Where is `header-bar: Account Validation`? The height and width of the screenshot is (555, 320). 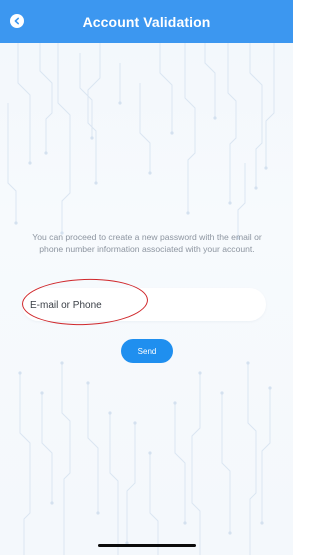
header-bar: Account Validation is located at coordinates (146, 21).